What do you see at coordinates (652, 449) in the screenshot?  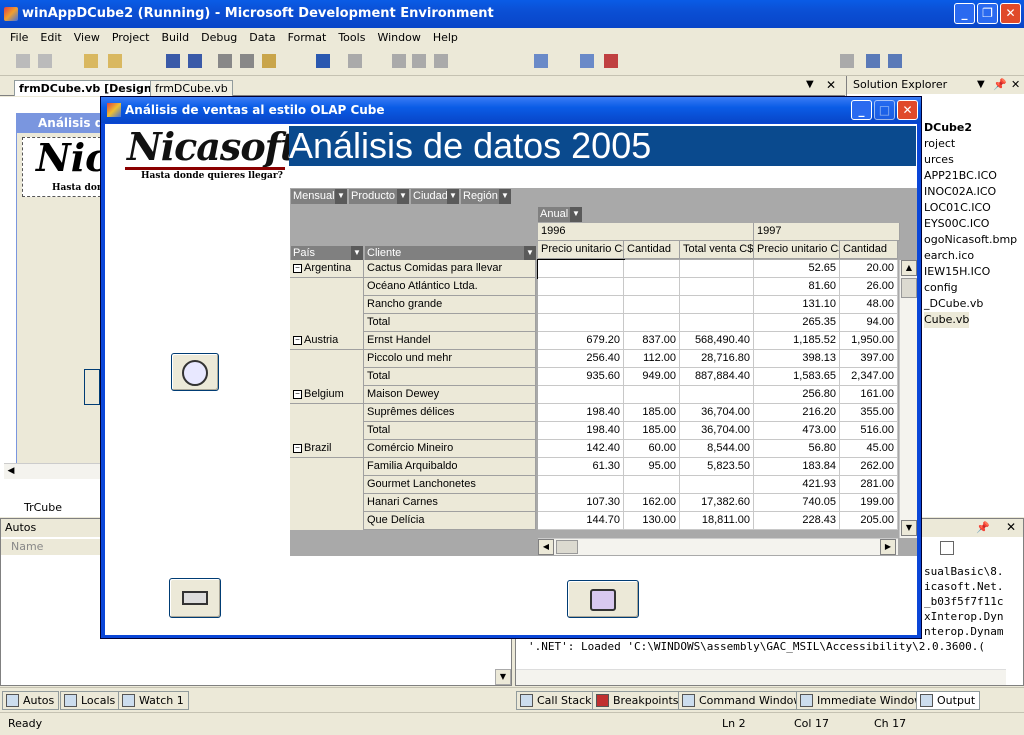 I see `value-cell: 60.00` at bounding box center [652, 449].